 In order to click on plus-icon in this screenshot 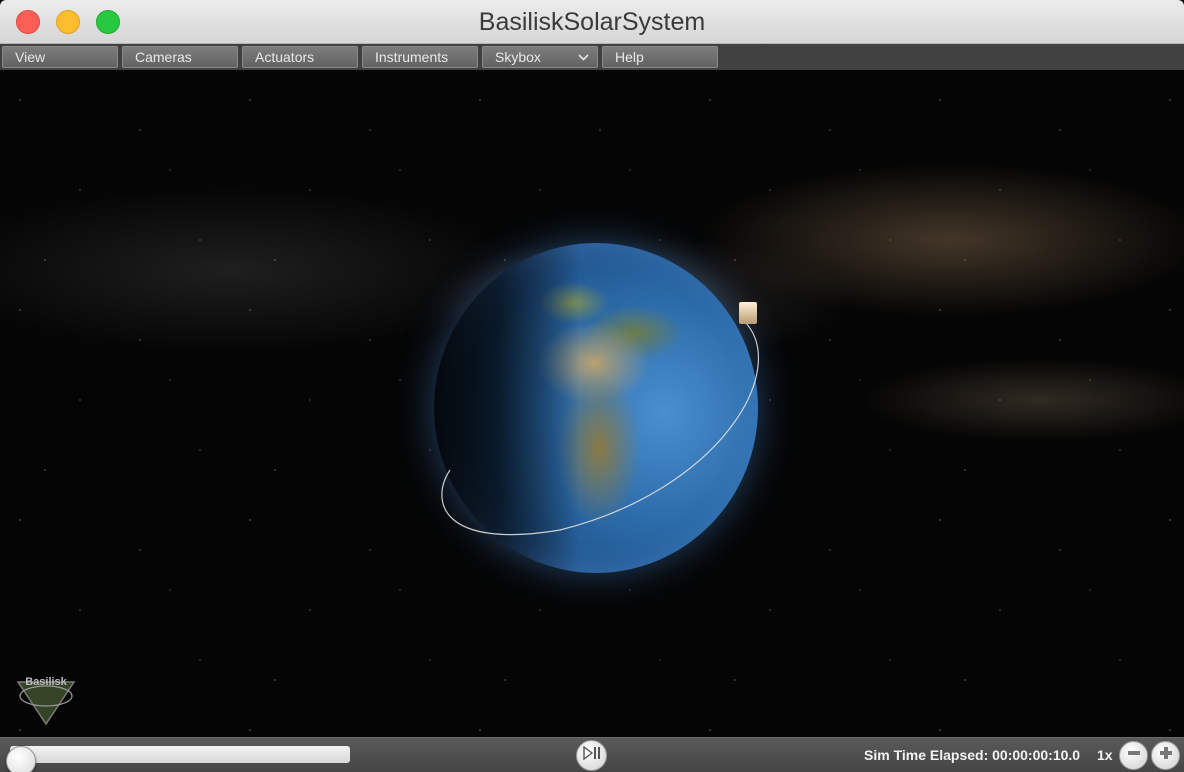, I will do `click(1166, 755)`.